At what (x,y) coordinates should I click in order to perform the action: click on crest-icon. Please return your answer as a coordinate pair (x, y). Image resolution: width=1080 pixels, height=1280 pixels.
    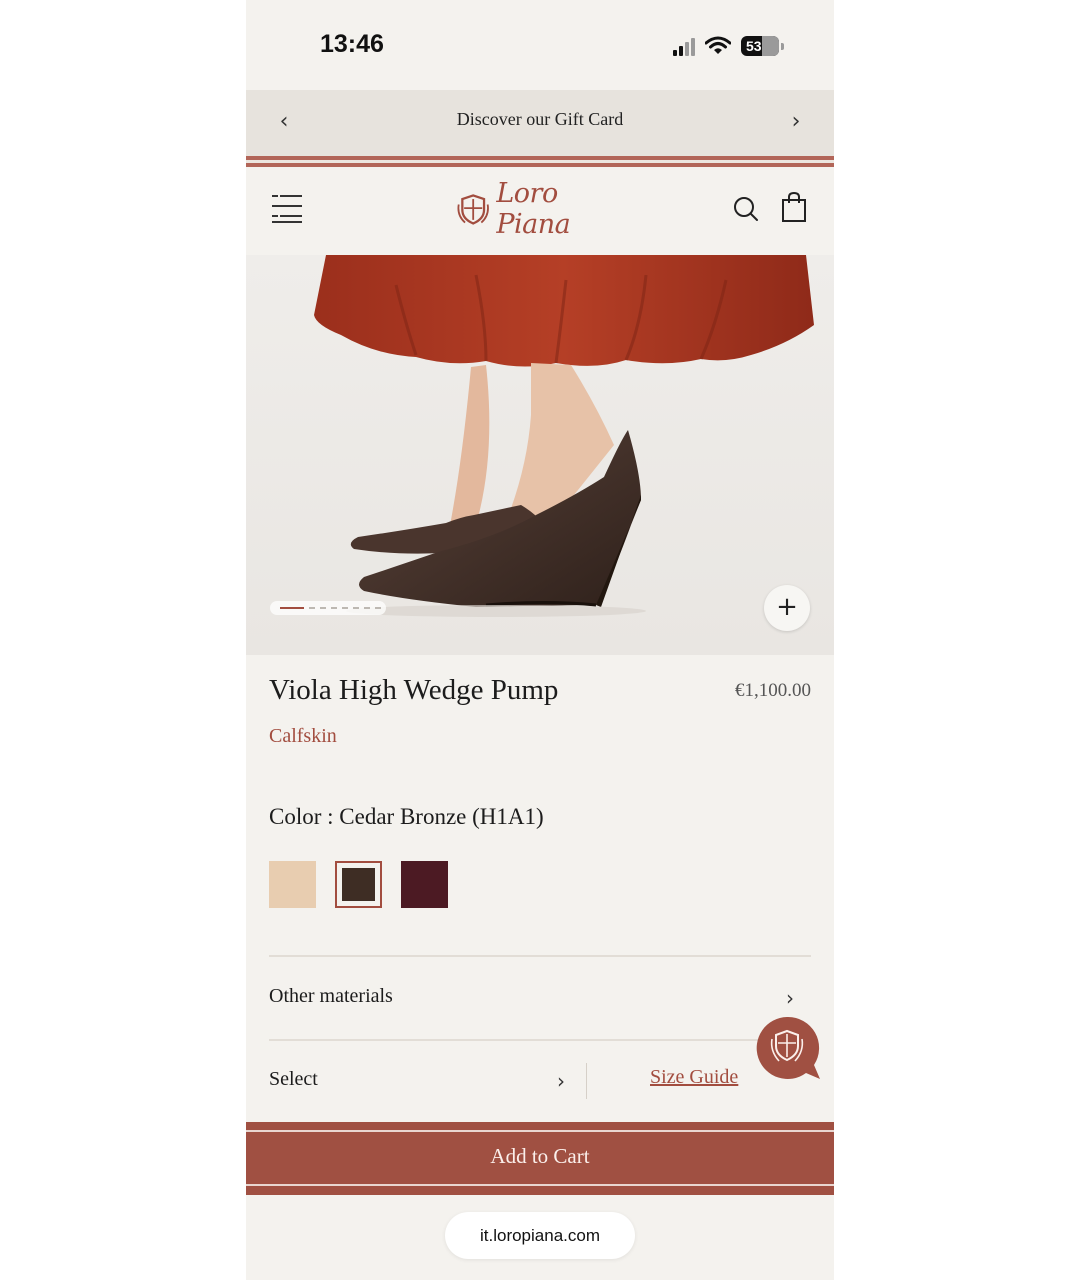
    Looking at the image, I should click on (473, 209).